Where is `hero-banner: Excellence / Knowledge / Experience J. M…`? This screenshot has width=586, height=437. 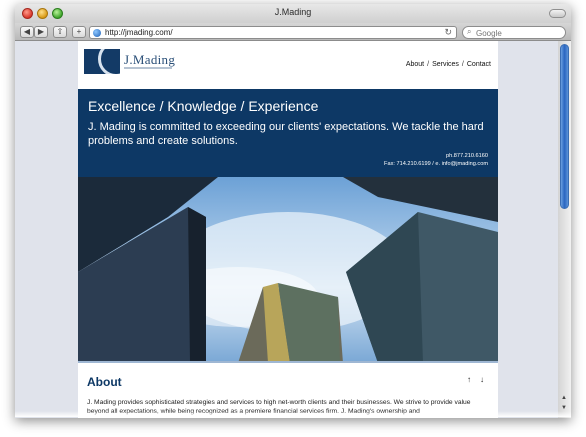
hero-banner: Excellence / Knowledge / Experience J. M… is located at coordinates (288, 133).